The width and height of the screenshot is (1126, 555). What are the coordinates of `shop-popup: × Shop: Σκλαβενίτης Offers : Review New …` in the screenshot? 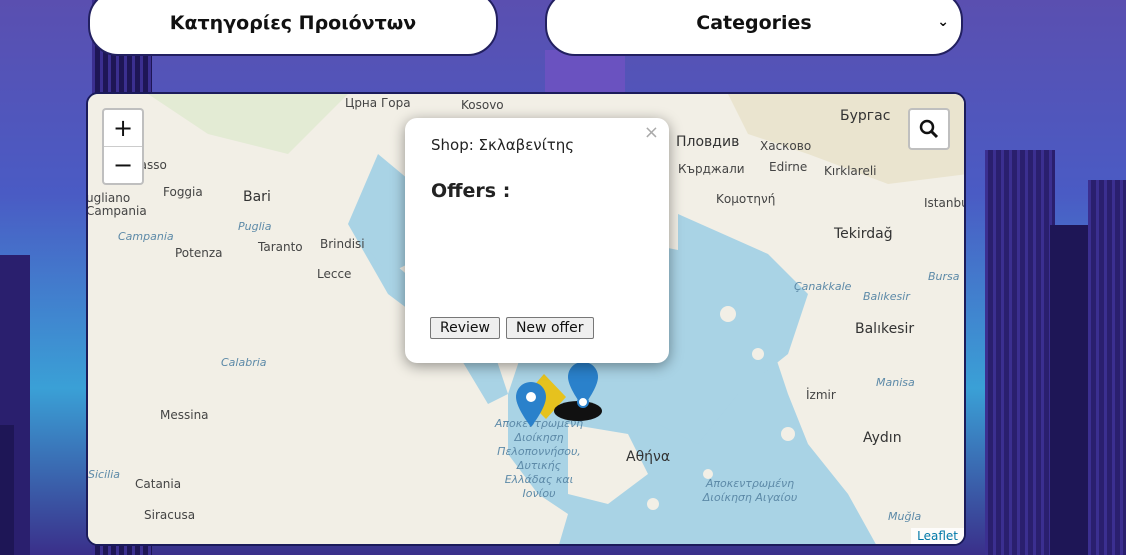 It's located at (537, 240).